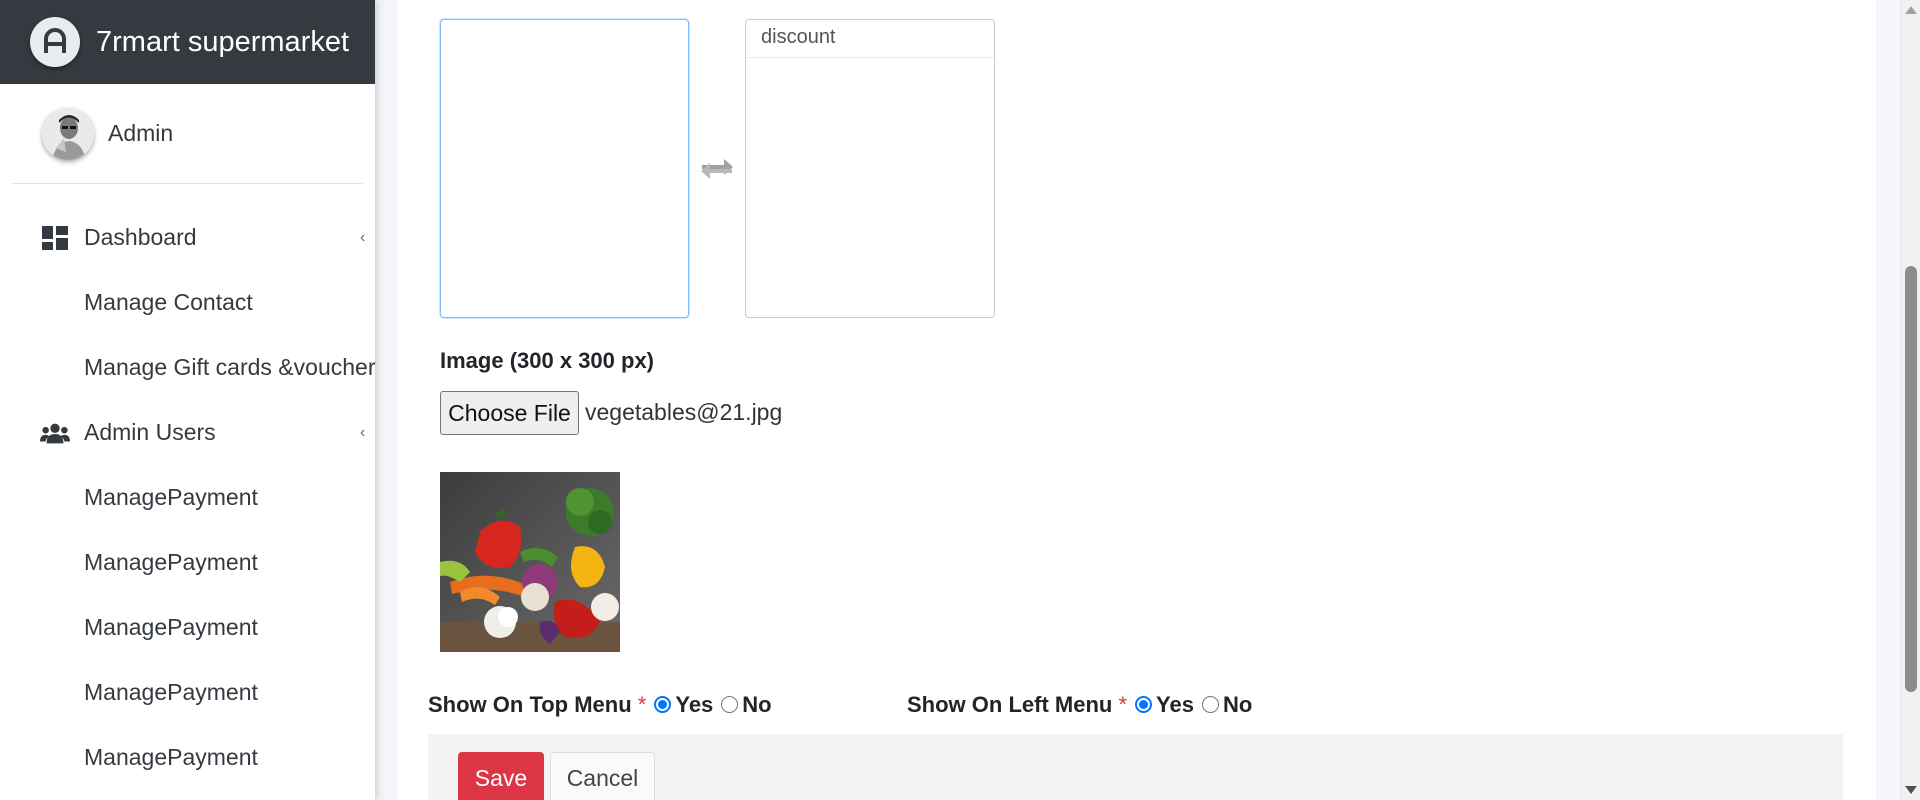 The height and width of the screenshot is (800, 1920). Describe the element at coordinates (140, 237) in the screenshot. I see `sidebar-item-label: Dashboard` at that location.